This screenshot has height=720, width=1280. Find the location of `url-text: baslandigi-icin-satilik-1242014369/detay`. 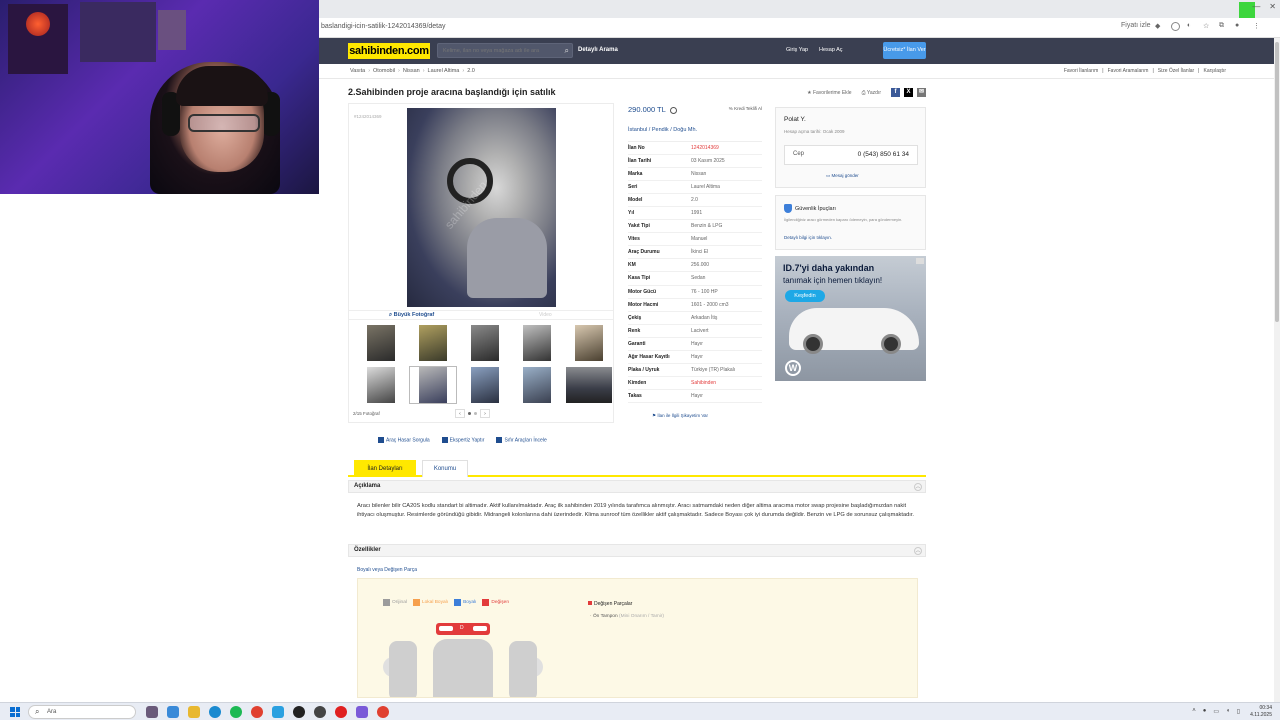

url-text: baslandigi-icin-satilik-1242014369/detay is located at coordinates (383, 26).